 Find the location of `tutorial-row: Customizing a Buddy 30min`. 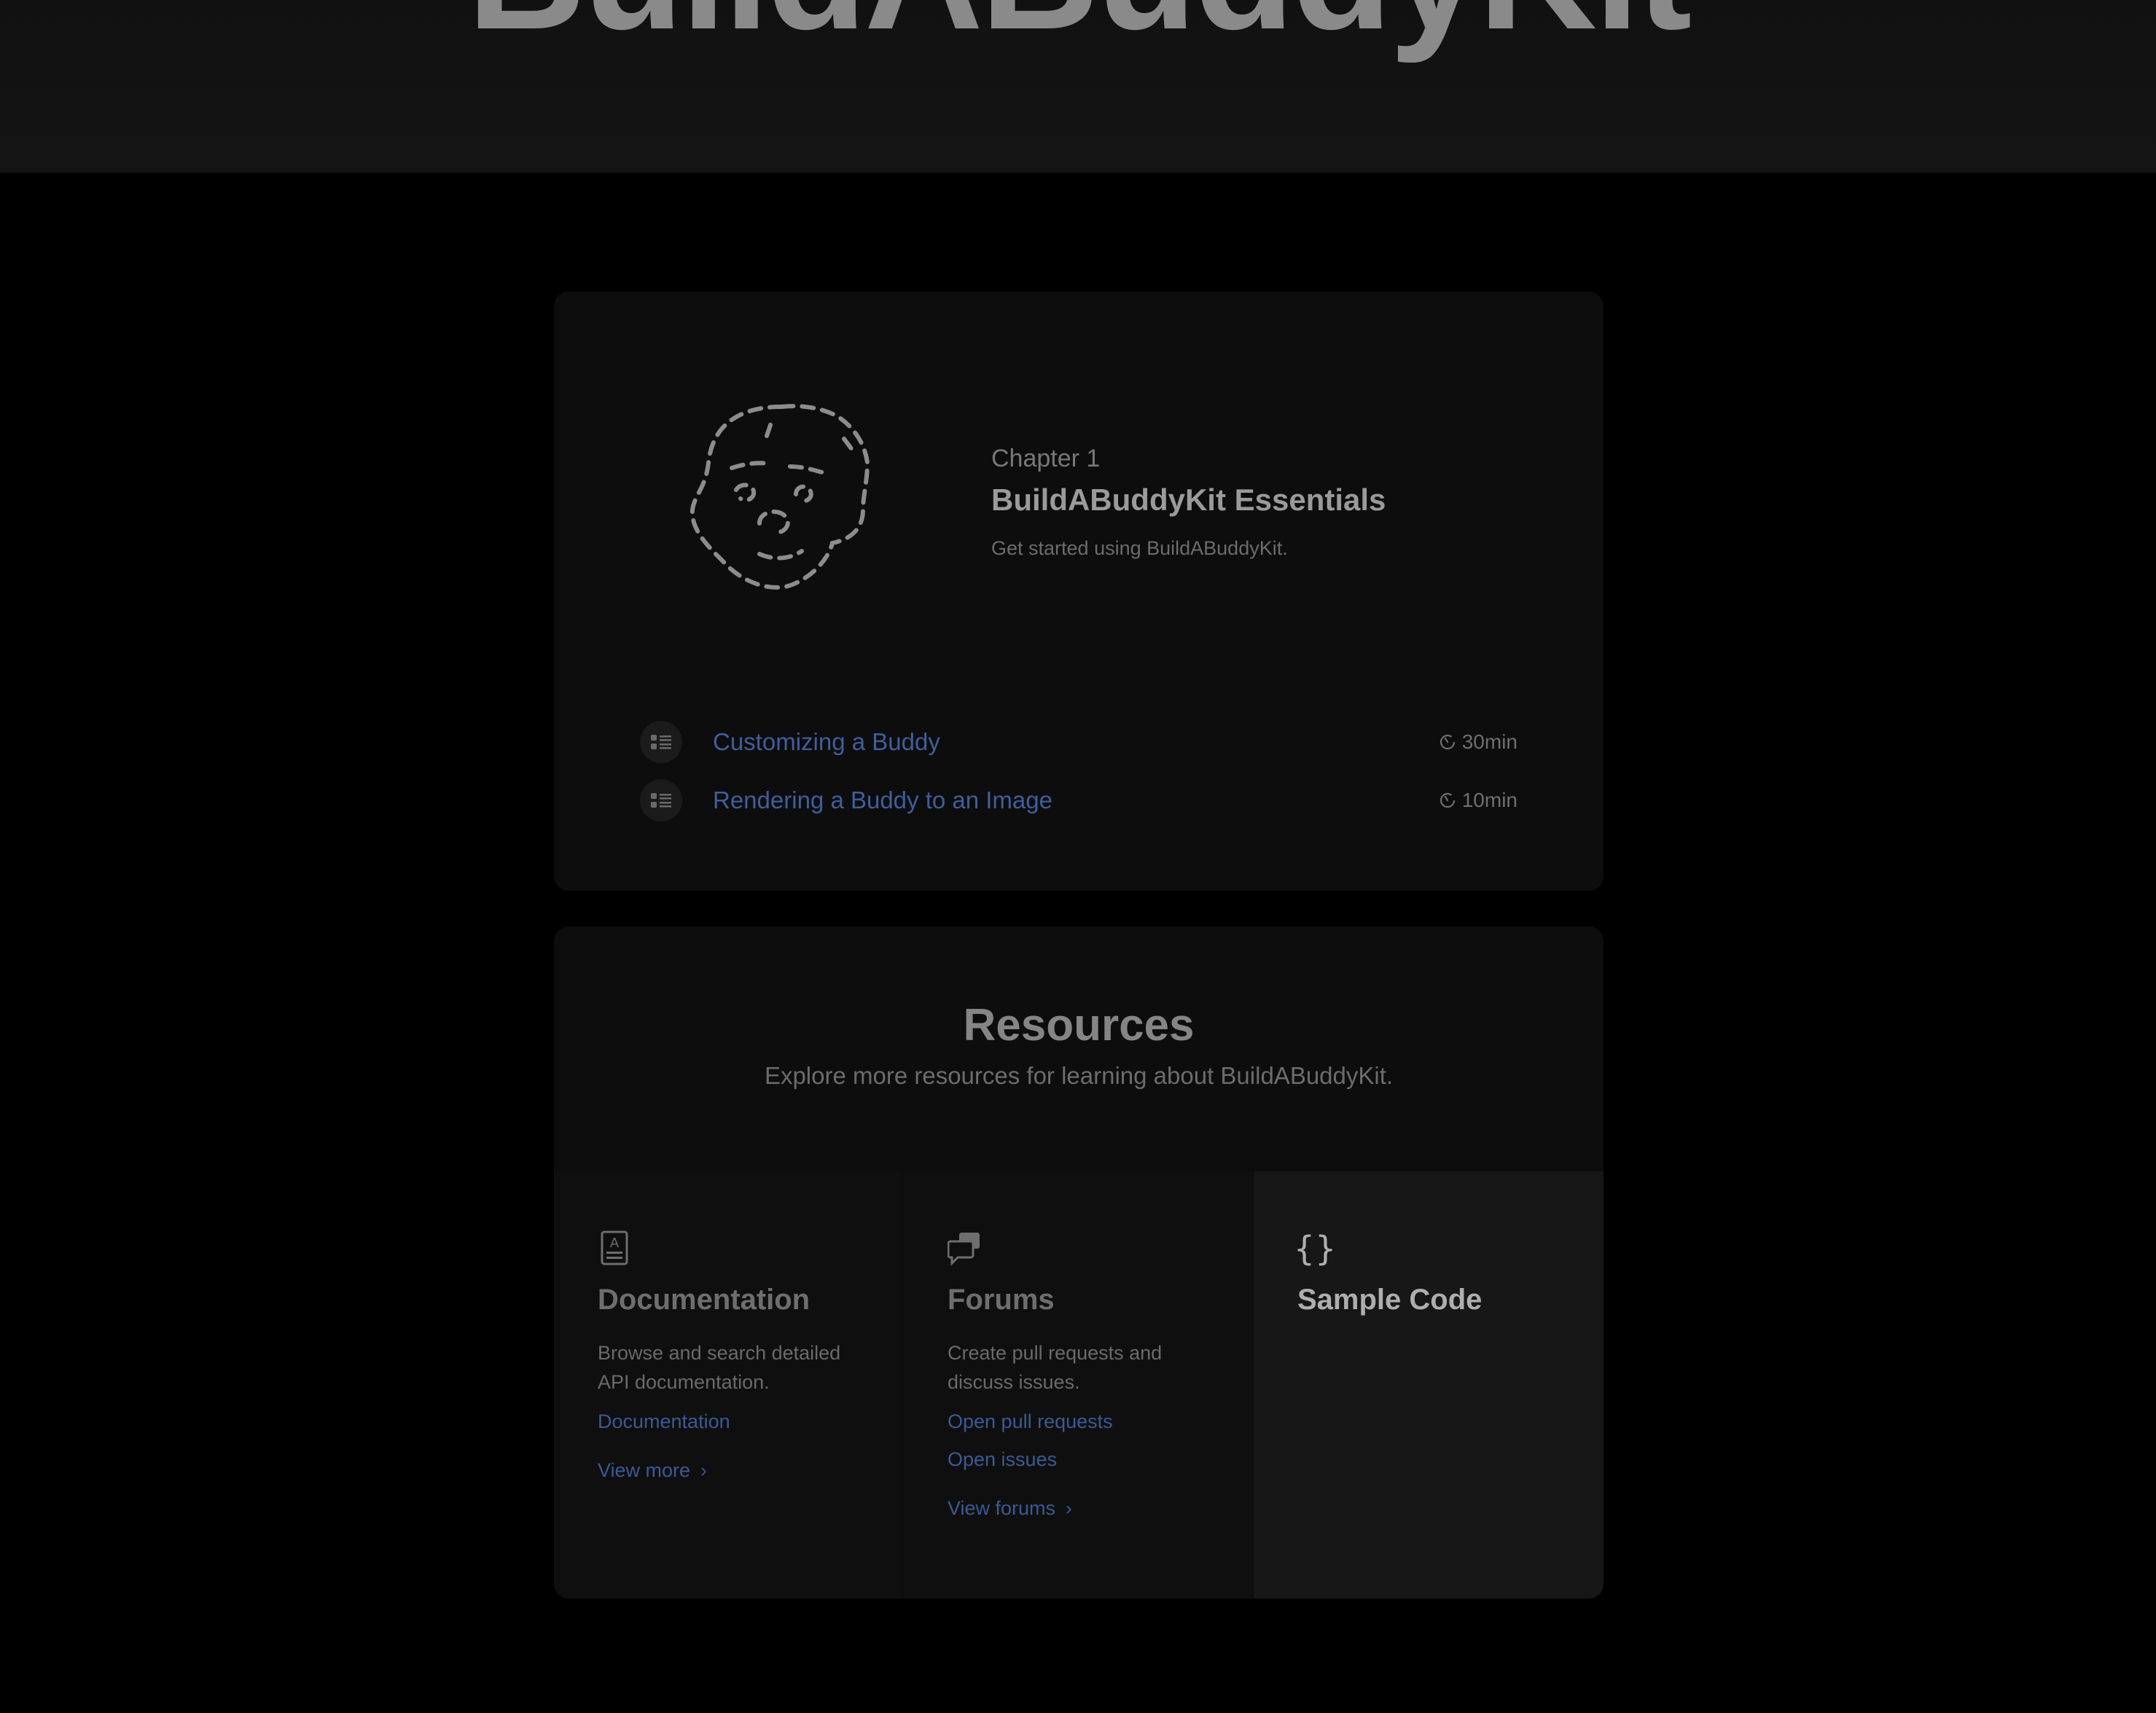

tutorial-row: Customizing a Buddy 30min is located at coordinates (1079, 742).